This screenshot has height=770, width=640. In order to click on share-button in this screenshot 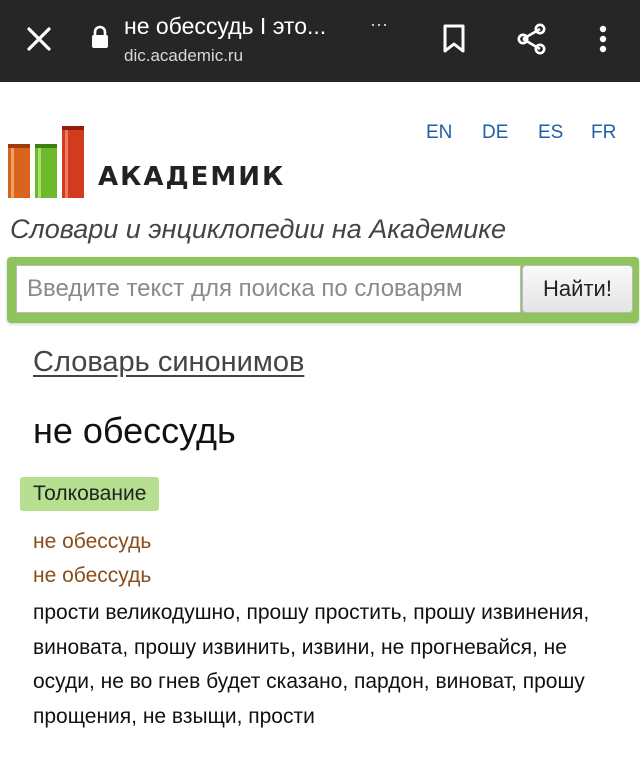, I will do `click(532, 39)`.